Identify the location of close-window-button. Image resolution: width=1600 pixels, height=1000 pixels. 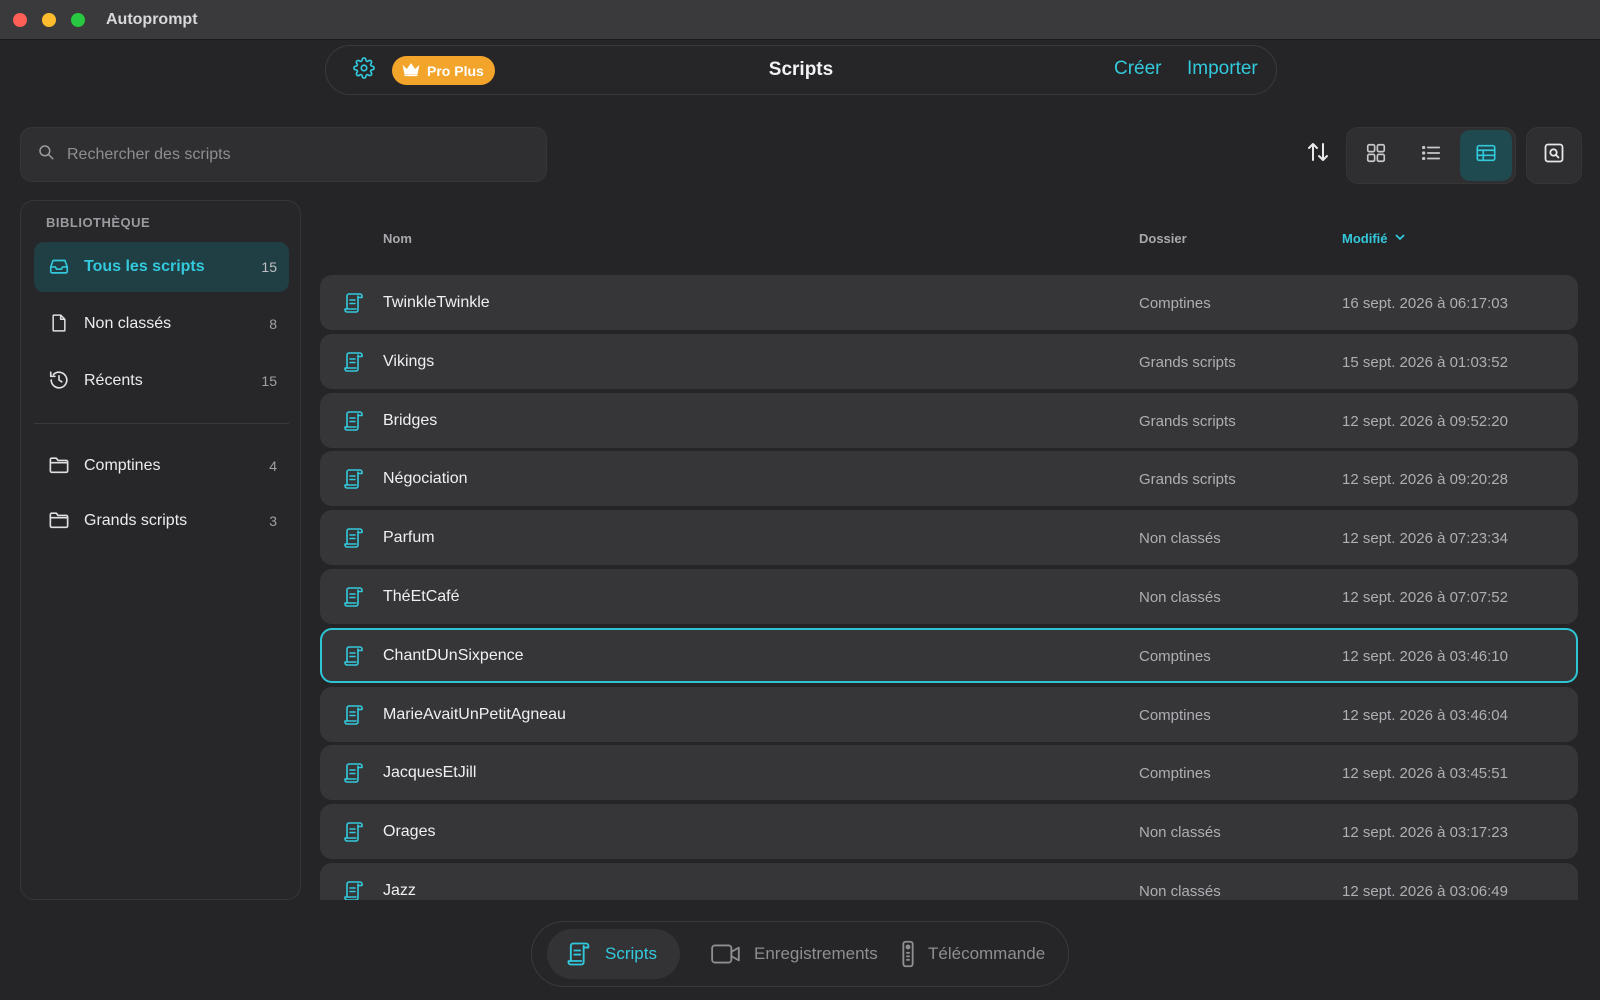
(20, 20).